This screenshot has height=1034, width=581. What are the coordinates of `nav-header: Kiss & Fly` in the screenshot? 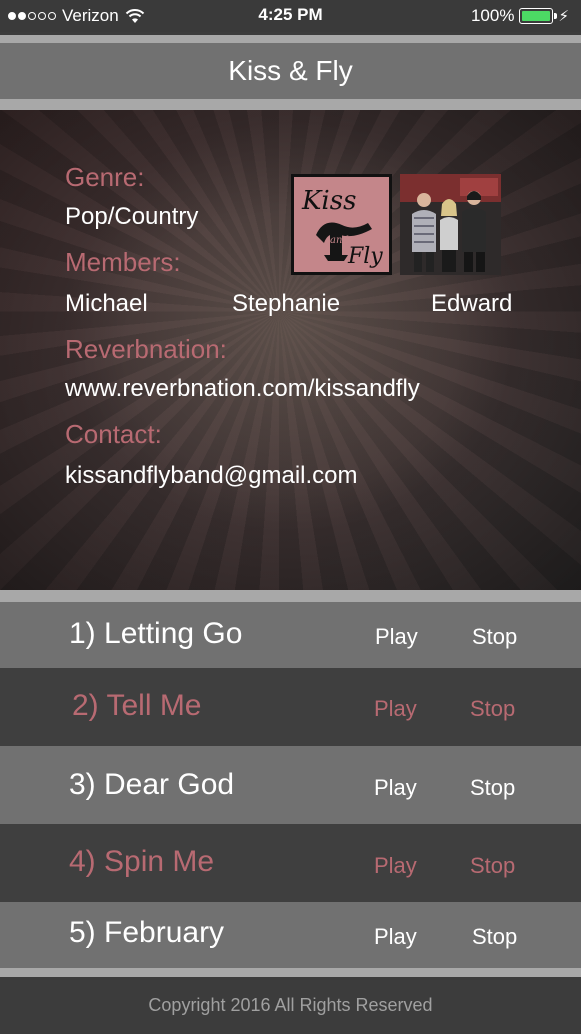 It's located at (290, 71).